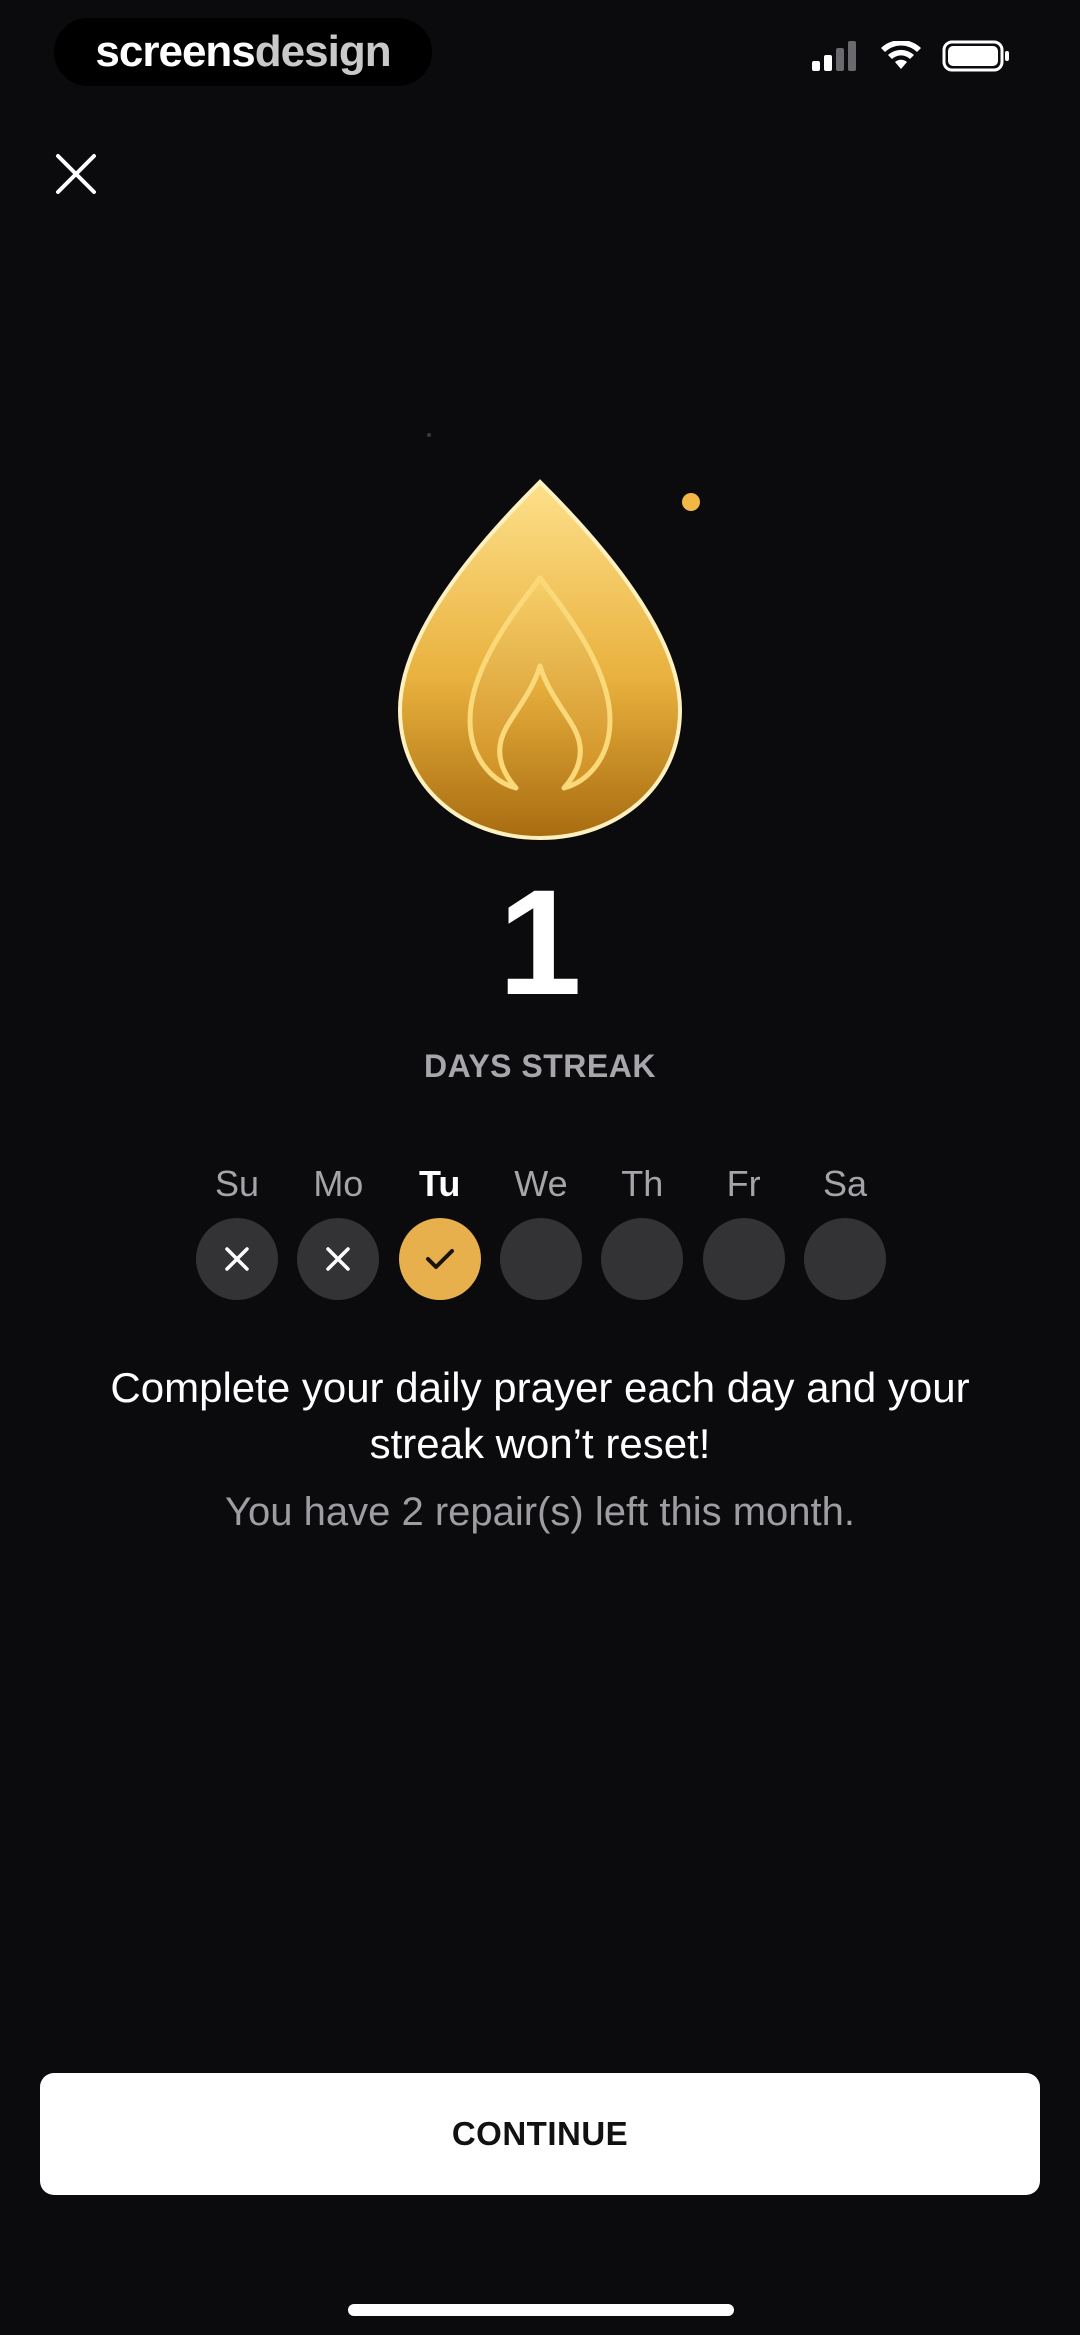 The height and width of the screenshot is (2335, 1080). What do you see at coordinates (834, 56) in the screenshot?
I see `signal-icon` at bounding box center [834, 56].